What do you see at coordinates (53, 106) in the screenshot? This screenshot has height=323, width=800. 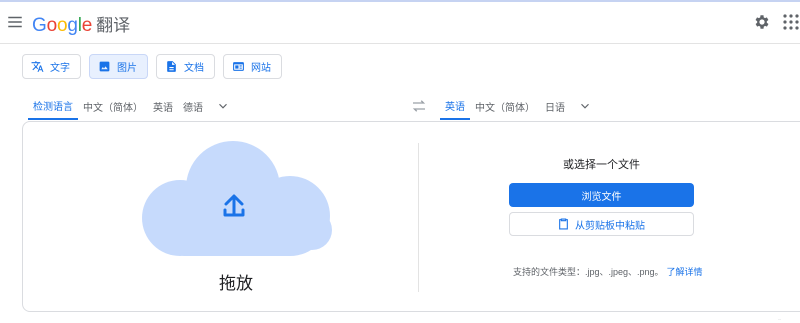 I see `source-lang-detect: 检测语言` at bounding box center [53, 106].